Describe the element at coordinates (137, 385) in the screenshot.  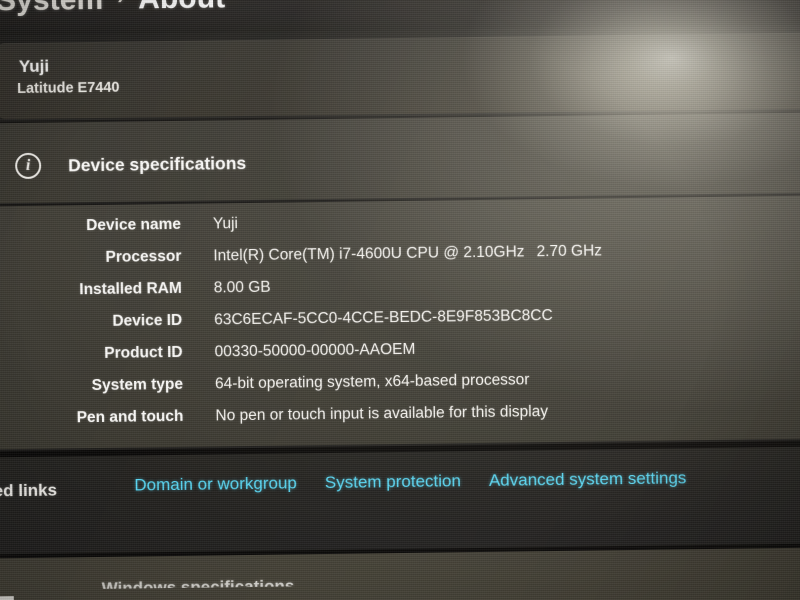
I see `spec-label: System type` at that location.